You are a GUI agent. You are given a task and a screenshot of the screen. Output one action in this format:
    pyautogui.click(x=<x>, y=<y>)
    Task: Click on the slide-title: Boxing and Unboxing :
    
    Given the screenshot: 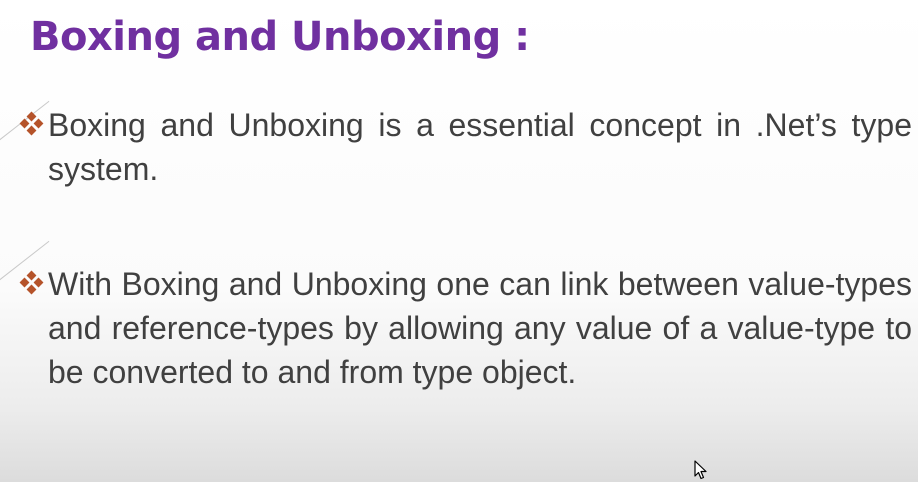 What is the action you would take?
    pyautogui.click(x=280, y=37)
    